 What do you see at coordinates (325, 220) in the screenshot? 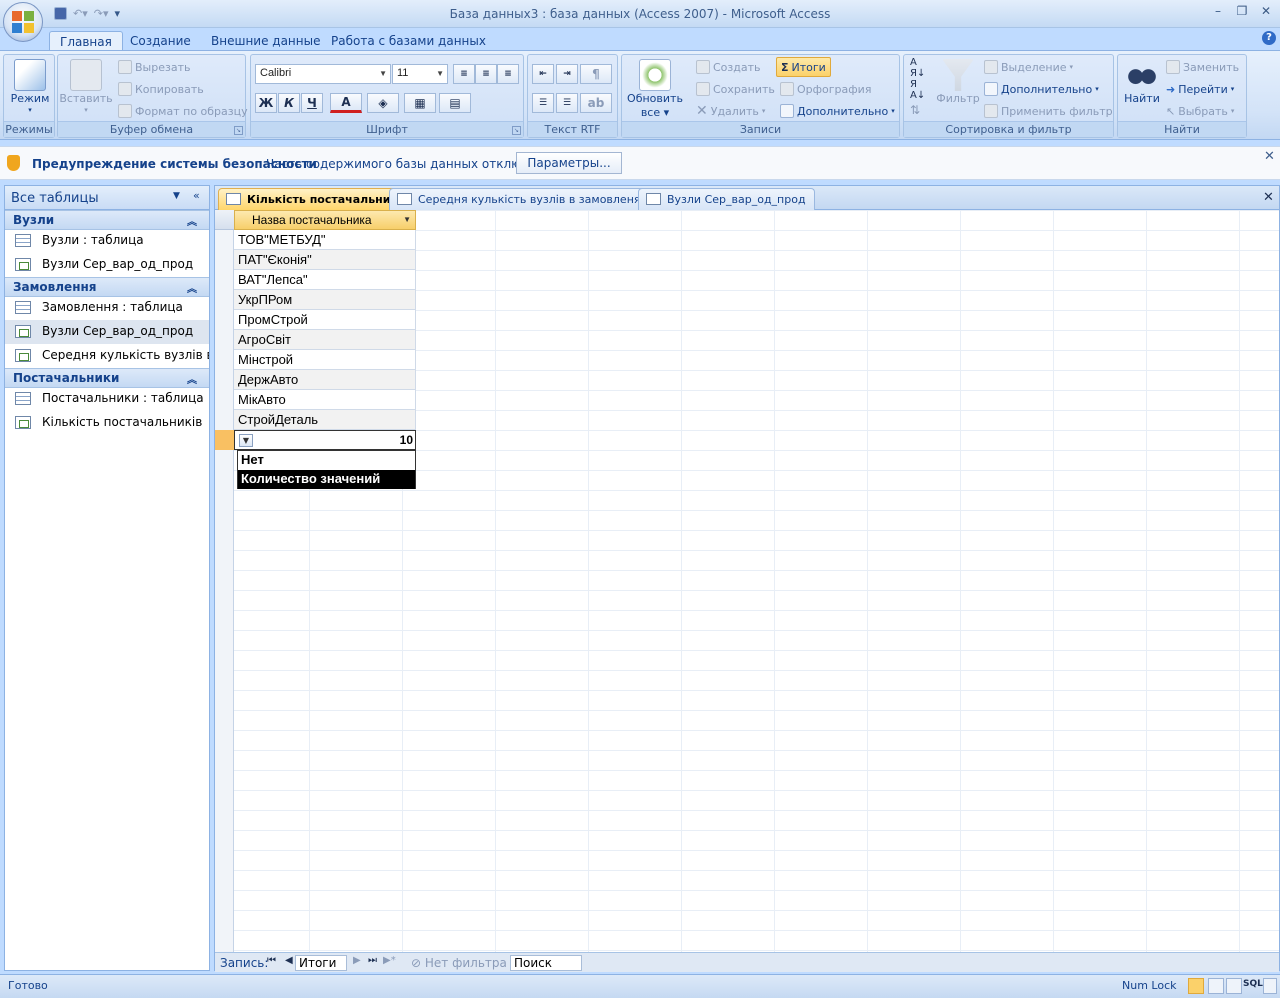
I see `column-header-nazva: Назва постачальника ▼` at bounding box center [325, 220].